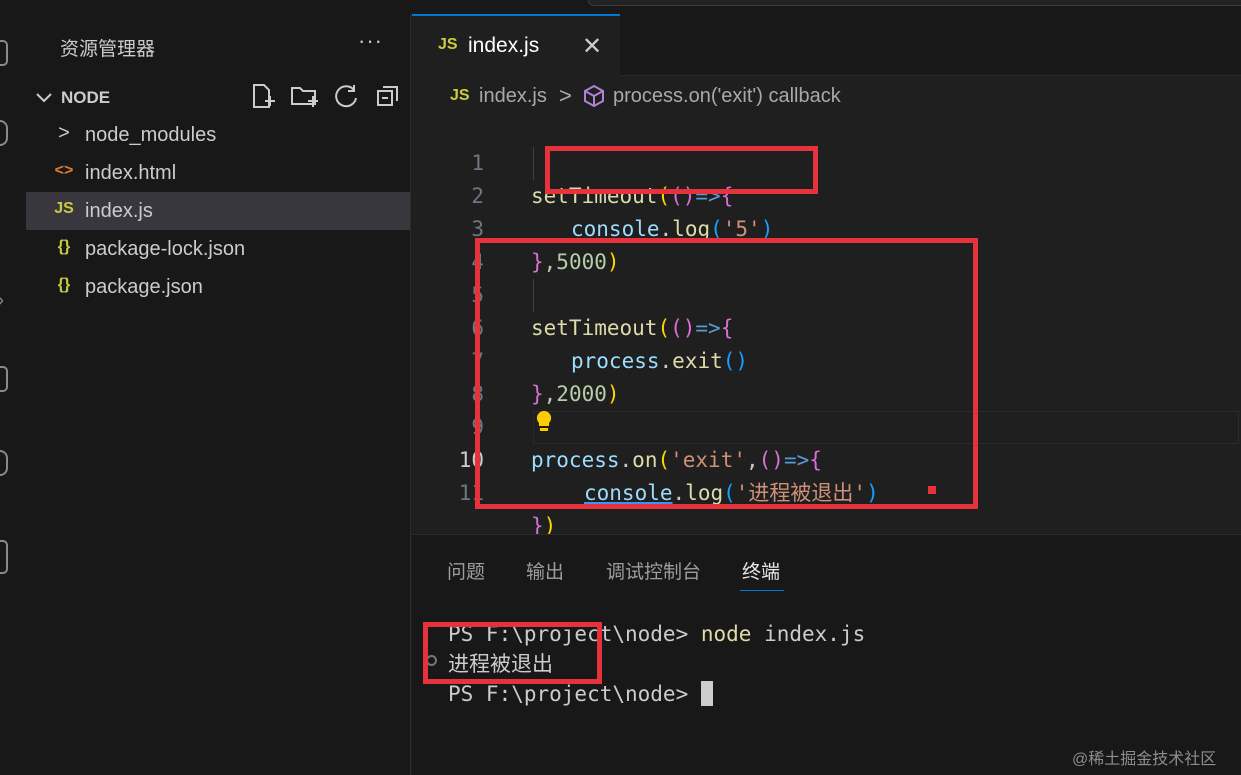  I want to click on remote-activity-icon, so click(4, 557).